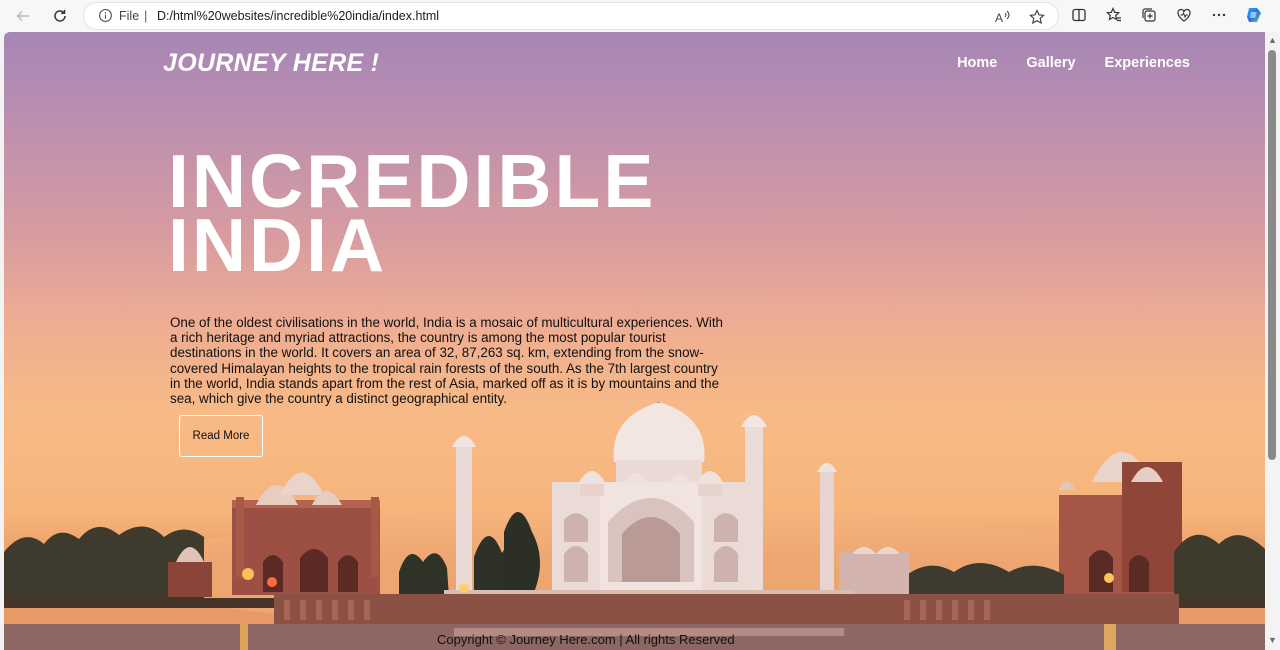 The width and height of the screenshot is (1280, 650). What do you see at coordinates (1184, 15) in the screenshot?
I see `browser-essentials-icon` at bounding box center [1184, 15].